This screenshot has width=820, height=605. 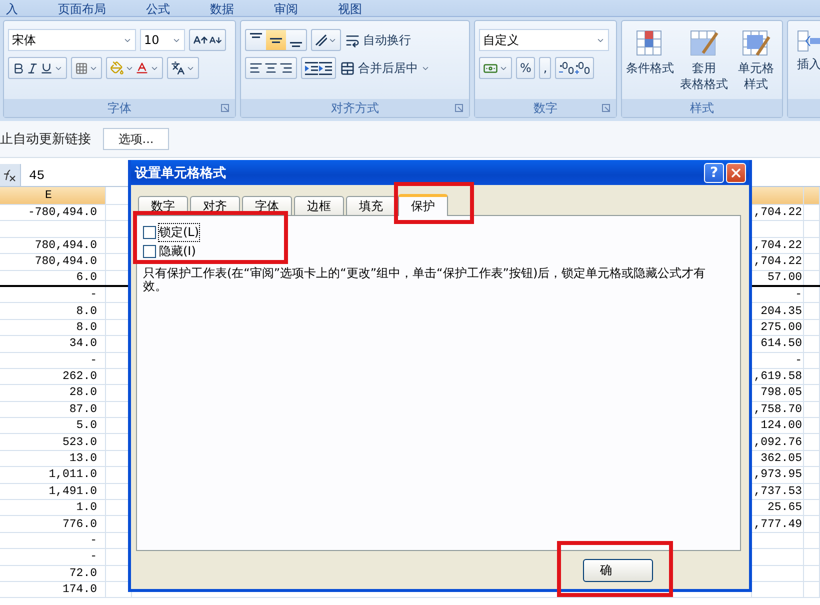 What do you see at coordinates (714, 172) in the screenshot?
I see `help-button: ?` at bounding box center [714, 172].